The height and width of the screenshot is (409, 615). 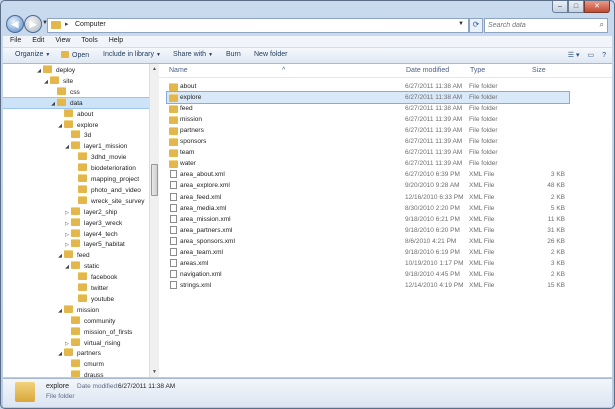 I want to click on column-type: Type, so click(x=477, y=70).